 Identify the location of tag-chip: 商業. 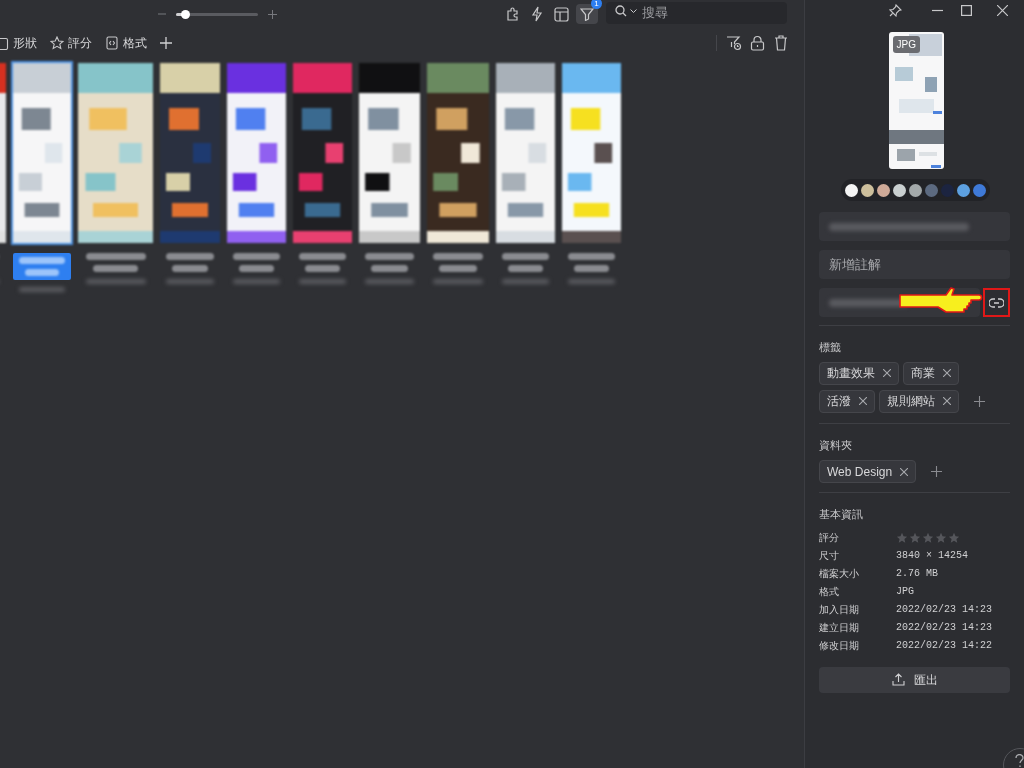
(931, 373).